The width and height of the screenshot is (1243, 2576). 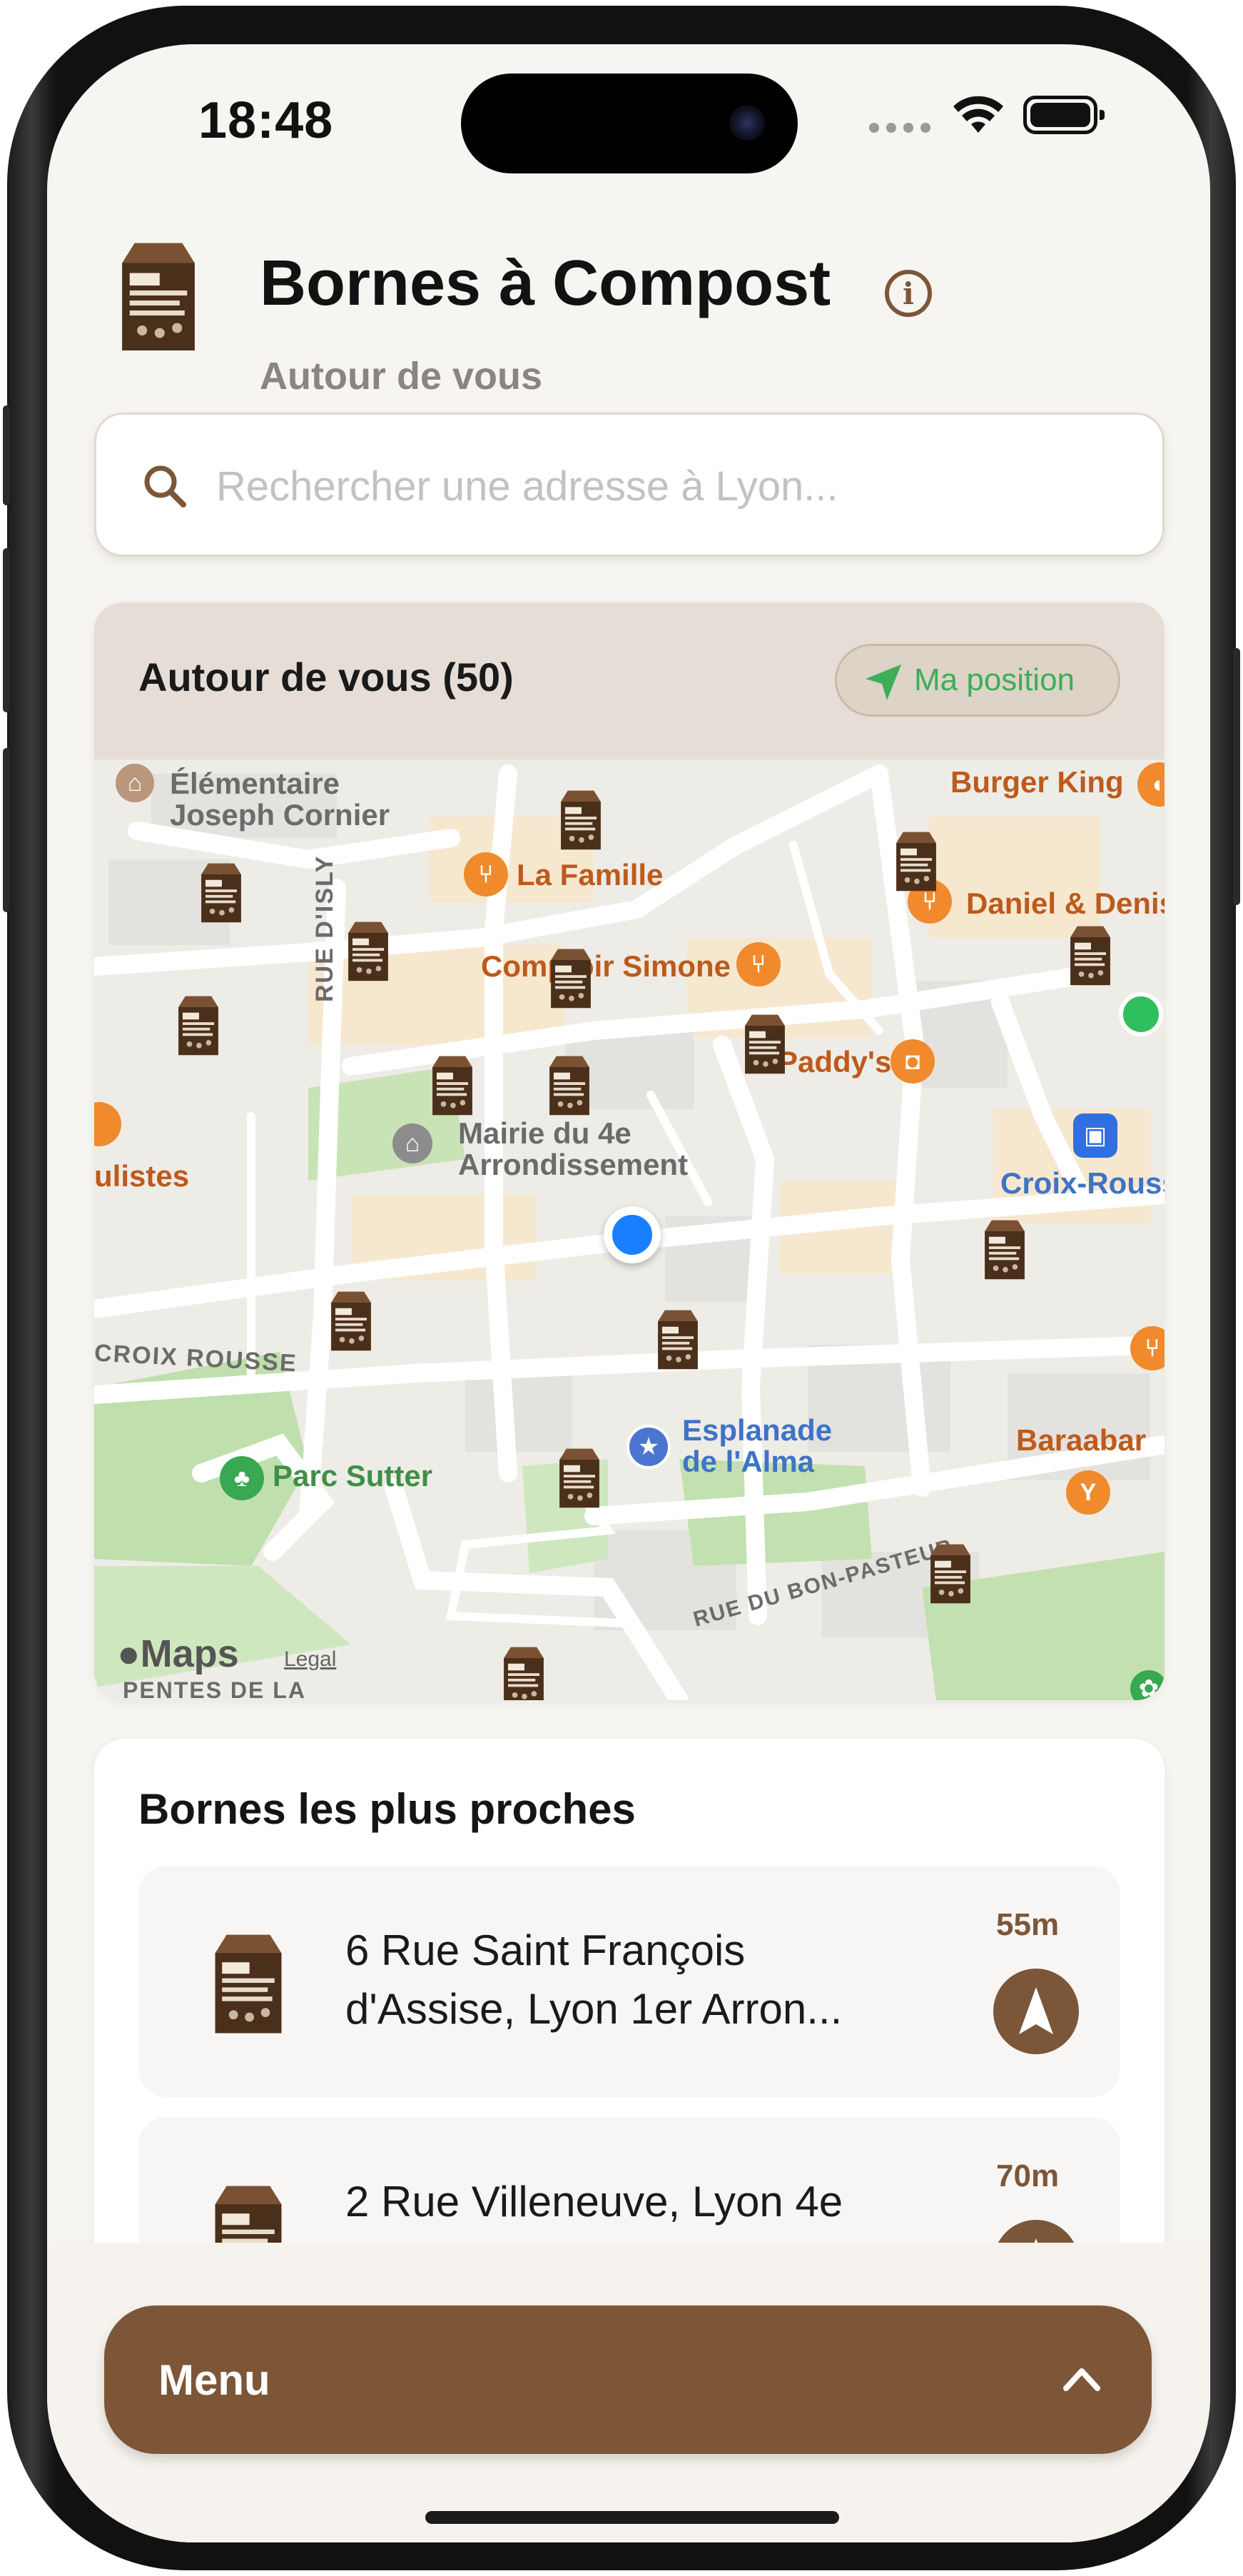 What do you see at coordinates (1028, 1924) in the screenshot?
I see `list-item-distance: 55m` at bounding box center [1028, 1924].